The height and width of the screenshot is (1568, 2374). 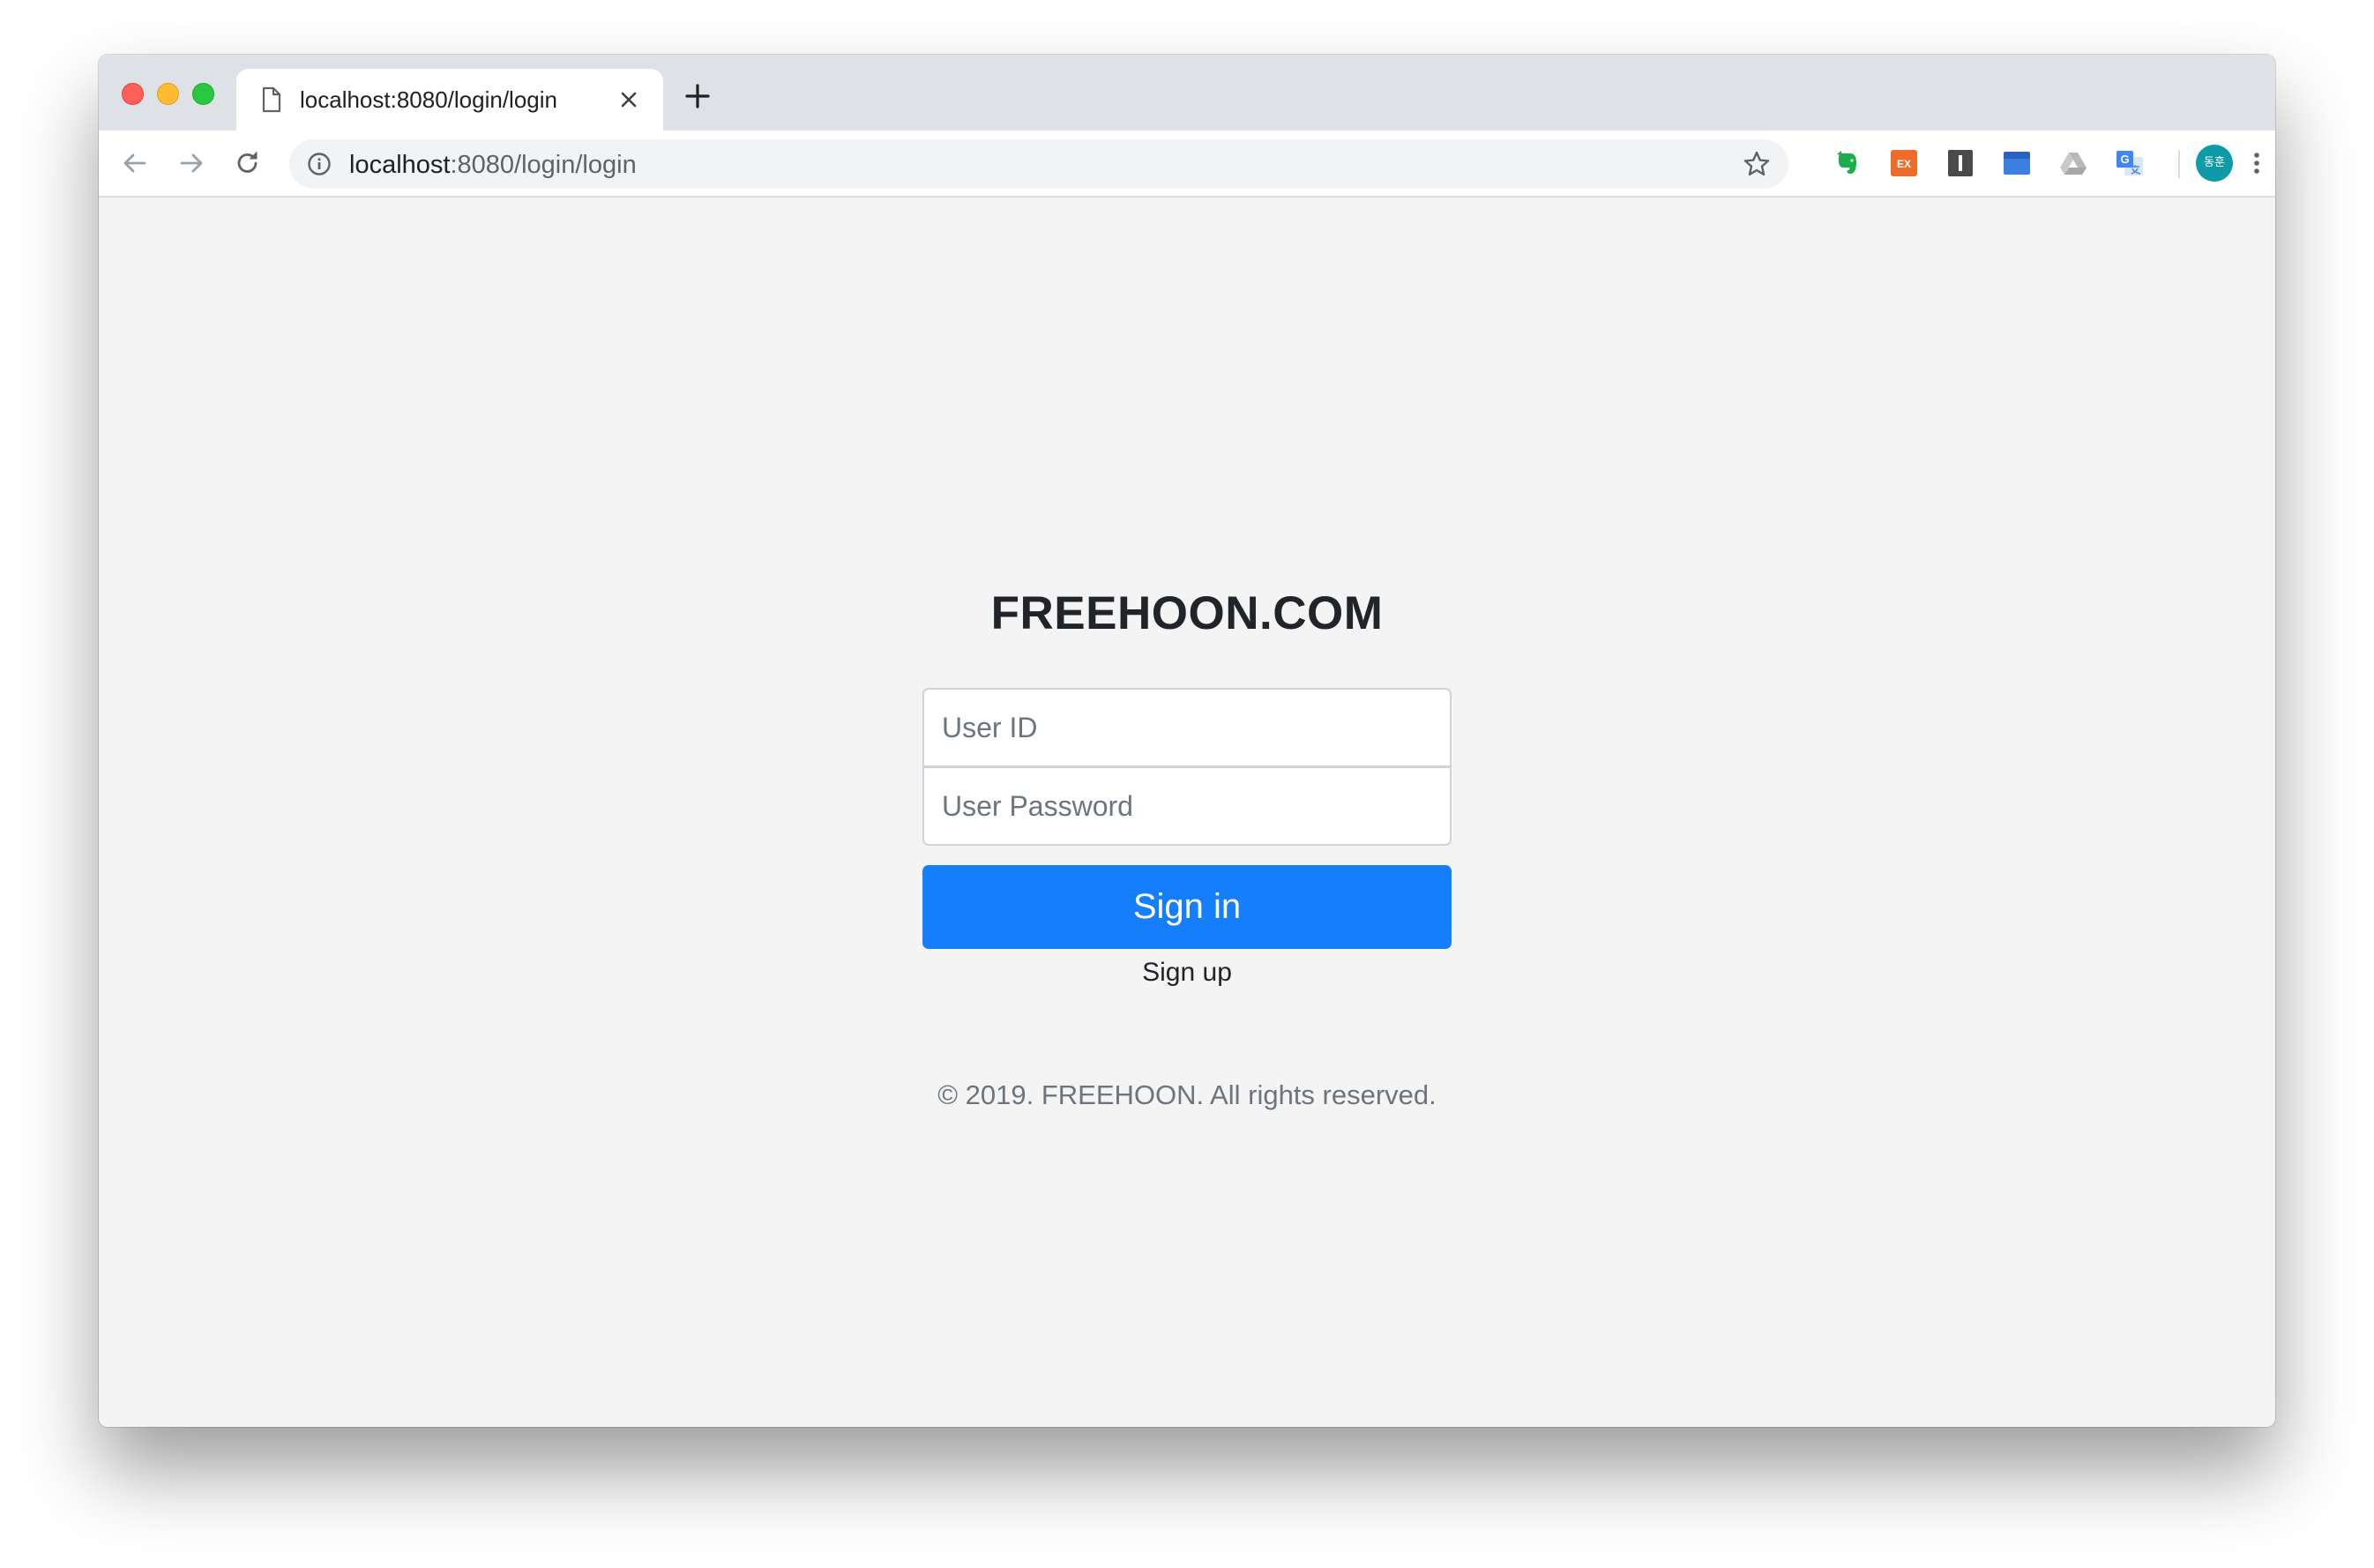 I want to click on minimize-window-button, so click(x=168, y=94).